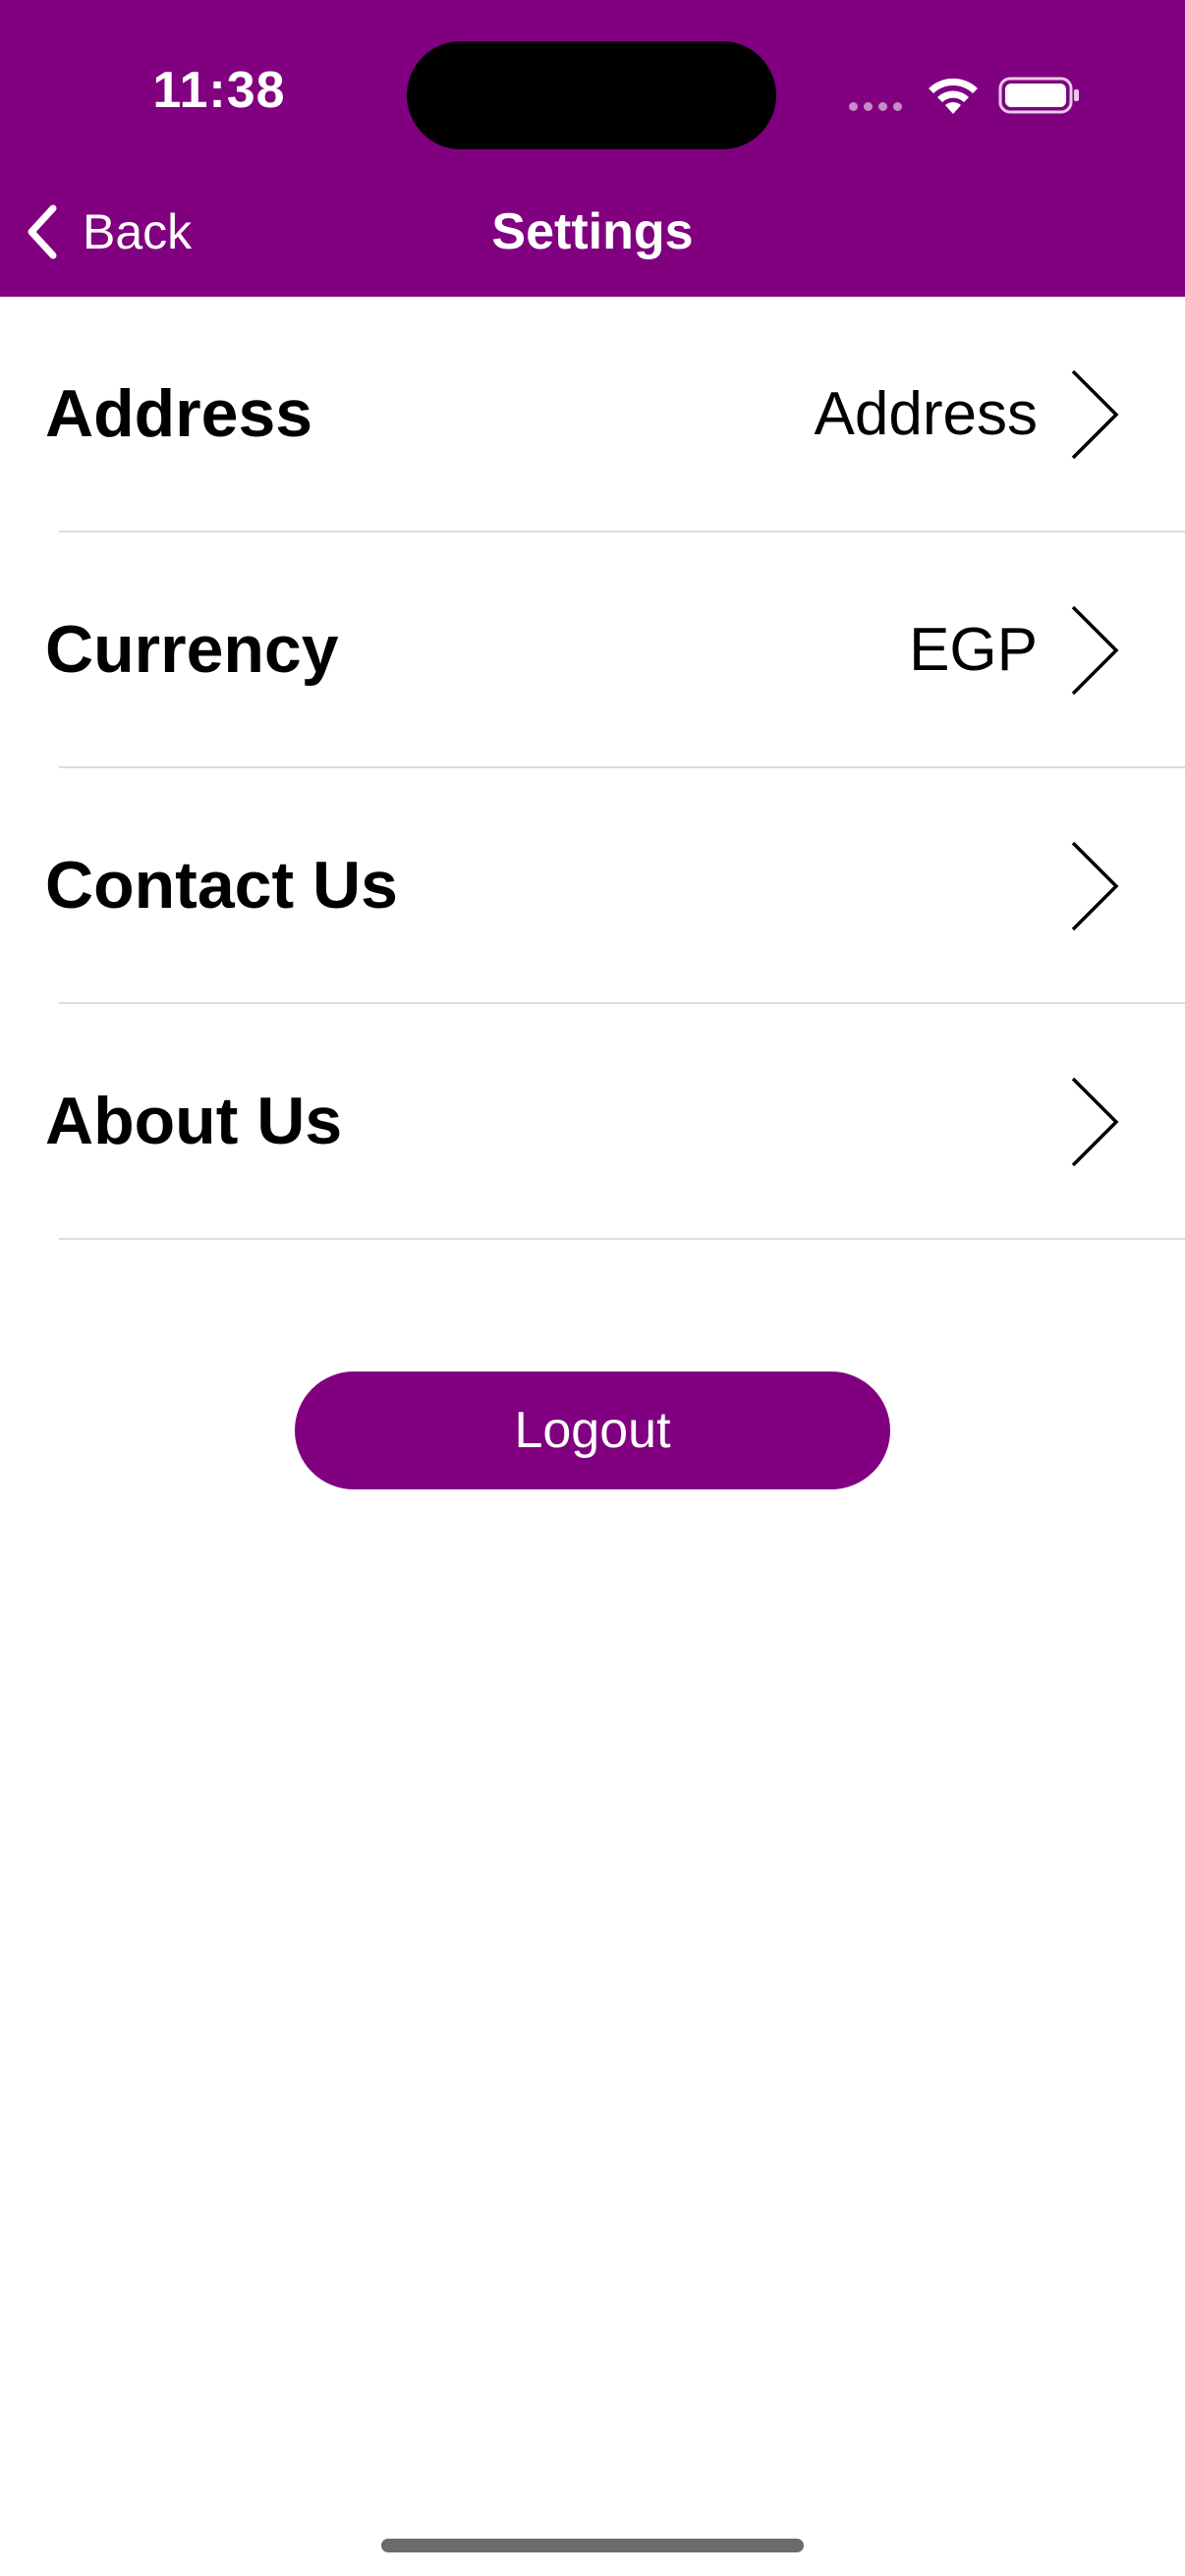  What do you see at coordinates (592, 886) in the screenshot?
I see `settings-row-contact-us: Contact Us` at bounding box center [592, 886].